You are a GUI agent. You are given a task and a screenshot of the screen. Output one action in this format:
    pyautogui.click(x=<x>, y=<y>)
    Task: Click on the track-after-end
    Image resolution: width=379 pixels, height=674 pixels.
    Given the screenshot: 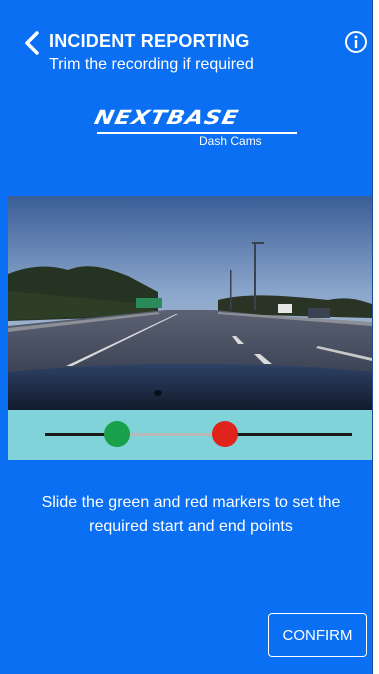 What is the action you would take?
    pyautogui.click(x=288, y=434)
    